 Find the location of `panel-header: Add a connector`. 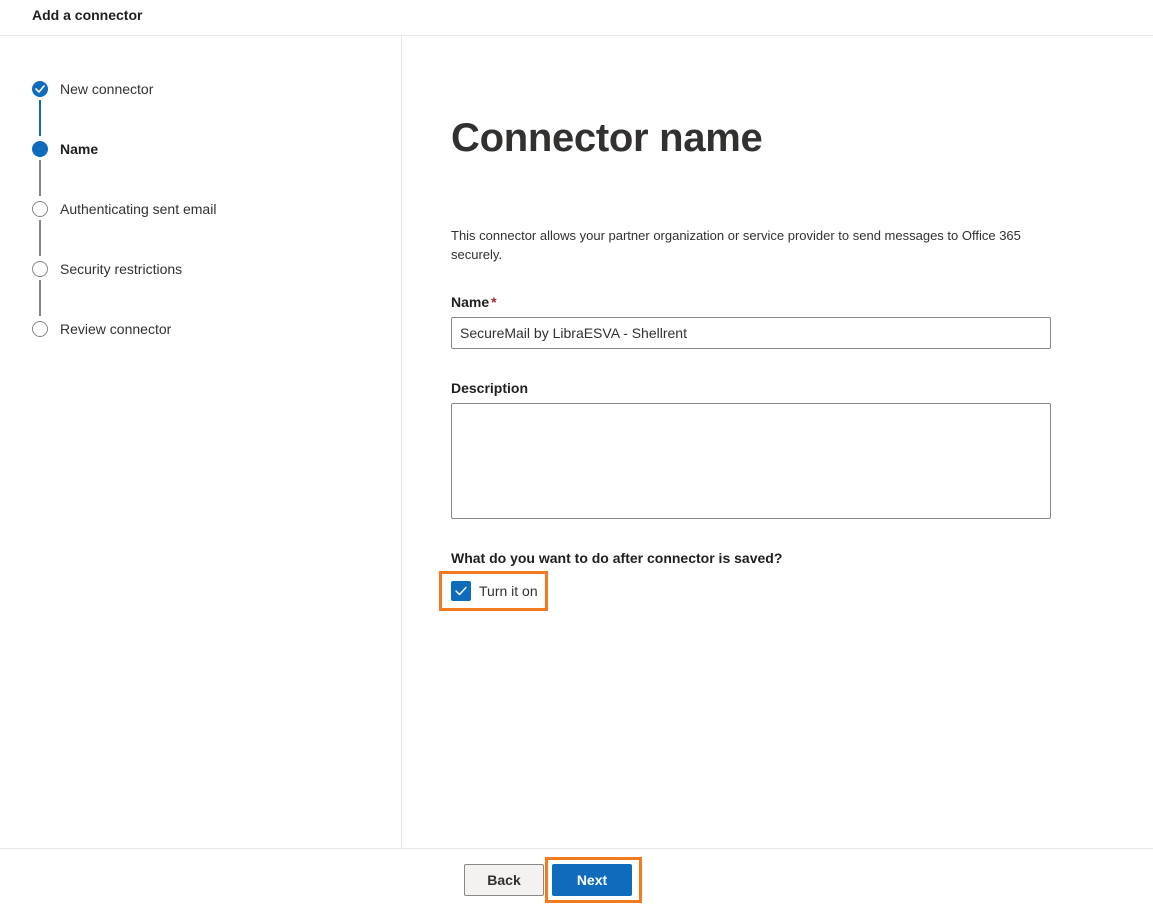

panel-header: Add a connector is located at coordinates (576, 18).